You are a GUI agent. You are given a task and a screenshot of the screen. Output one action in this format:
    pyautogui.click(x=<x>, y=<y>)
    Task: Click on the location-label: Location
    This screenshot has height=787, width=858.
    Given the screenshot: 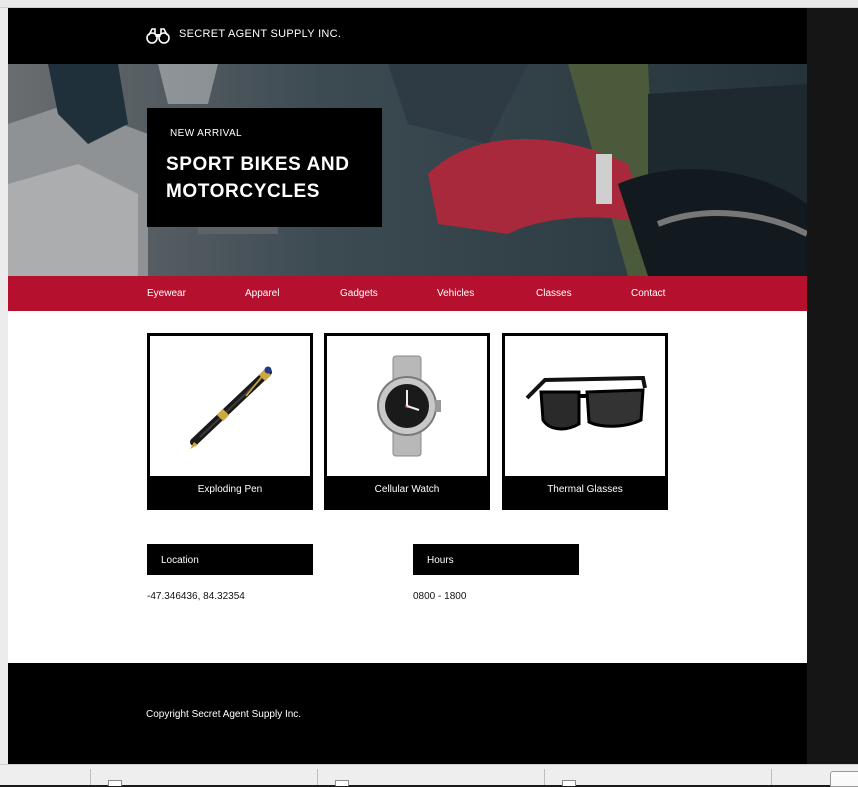 What is the action you would take?
    pyautogui.click(x=180, y=560)
    